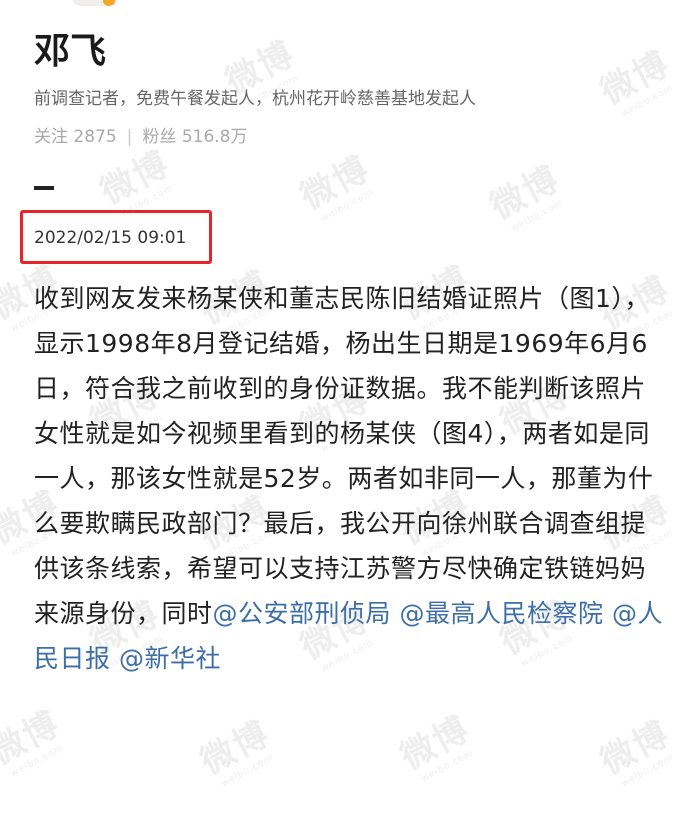 The image size is (693, 818). Describe the element at coordinates (140, 134) in the screenshot. I see `profile-stats: 关注 2875 | 粉丝 516.8万` at that location.